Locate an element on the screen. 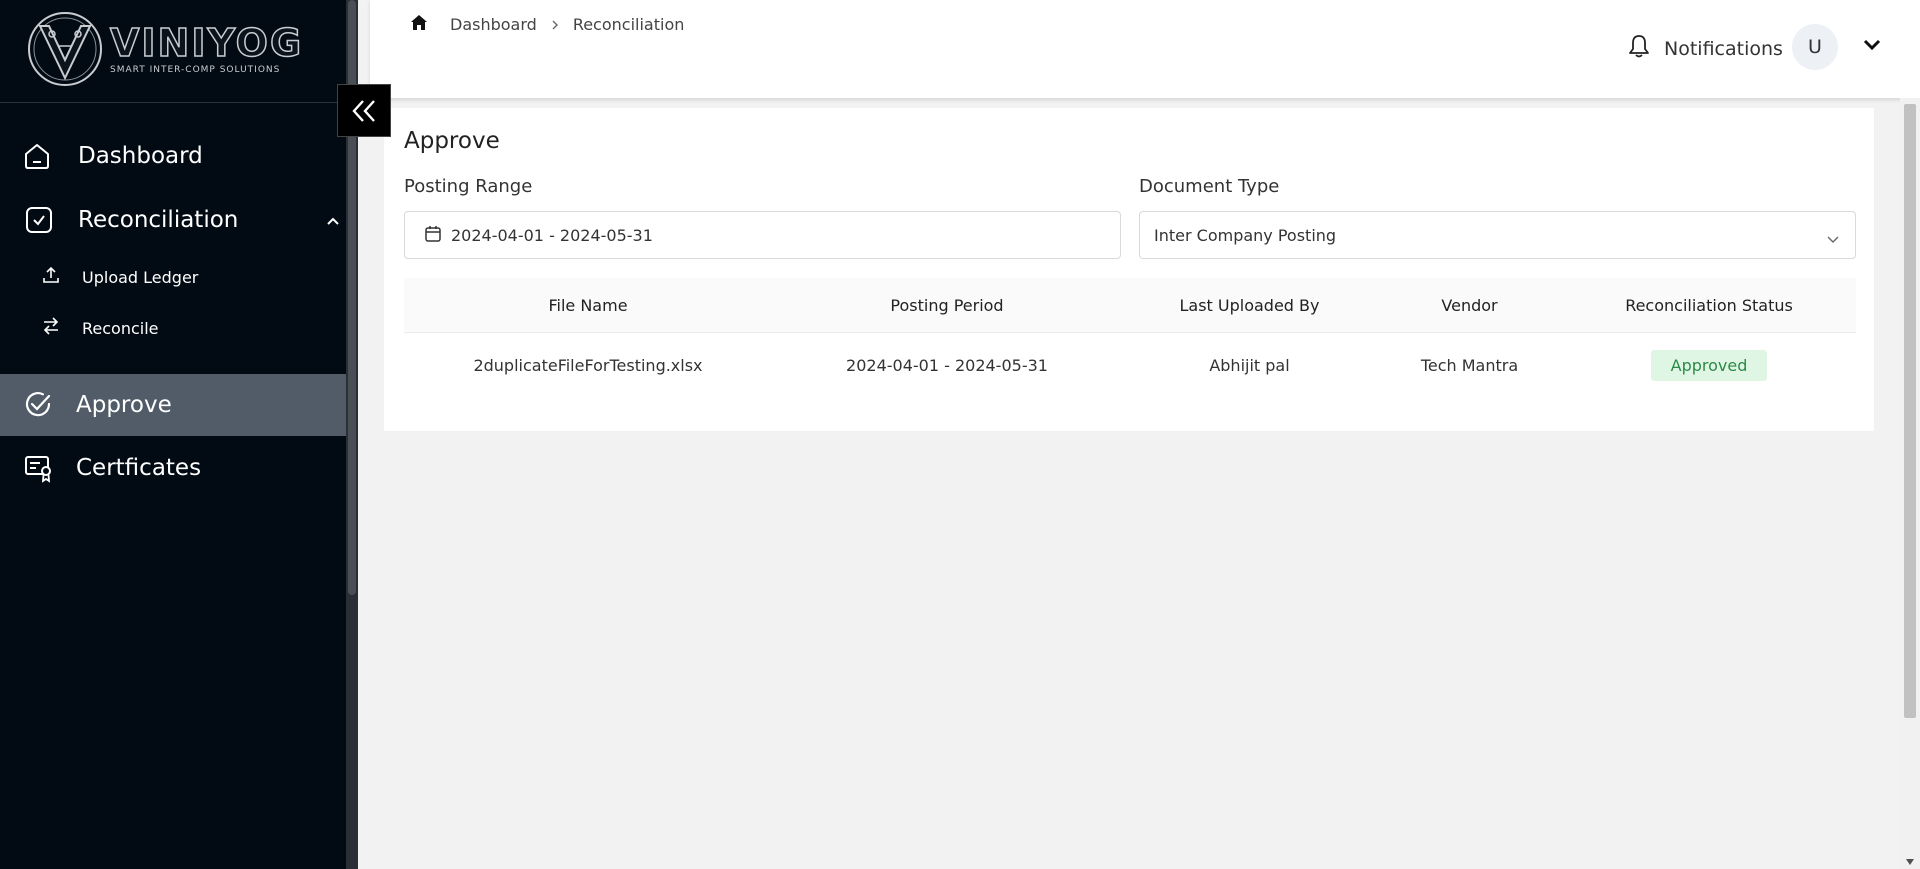 The width and height of the screenshot is (1920, 869). breadcrumb-reconciliation: Reconciliation is located at coordinates (629, 24).